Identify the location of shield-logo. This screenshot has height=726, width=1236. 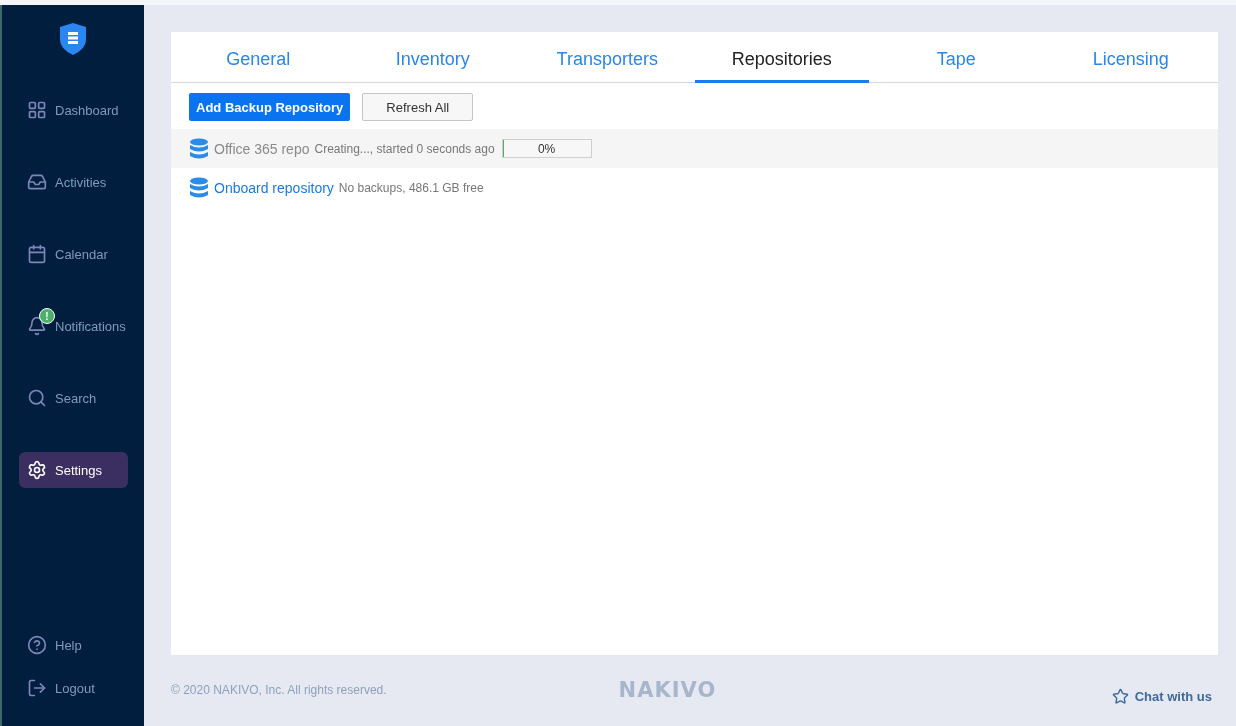
(73, 39).